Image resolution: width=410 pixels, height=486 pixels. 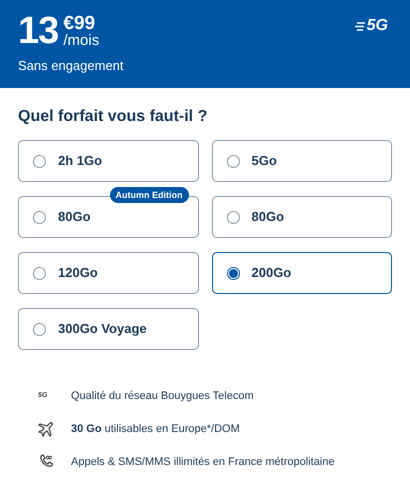 What do you see at coordinates (377, 26) in the screenshot?
I see `network-logo: 5G` at bounding box center [377, 26].